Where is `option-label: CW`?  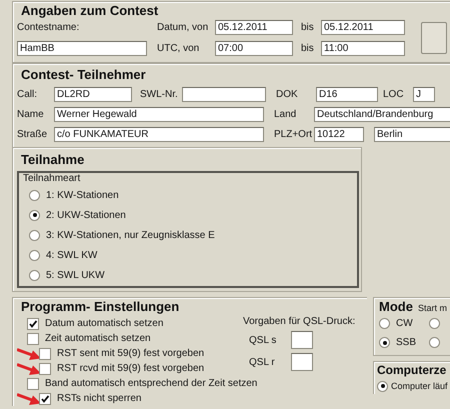 option-label: CW is located at coordinates (404, 323).